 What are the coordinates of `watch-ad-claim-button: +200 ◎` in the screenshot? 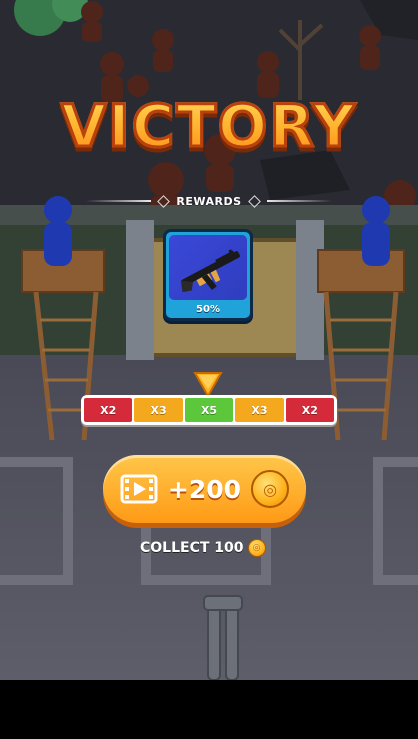 It's located at (204, 489).